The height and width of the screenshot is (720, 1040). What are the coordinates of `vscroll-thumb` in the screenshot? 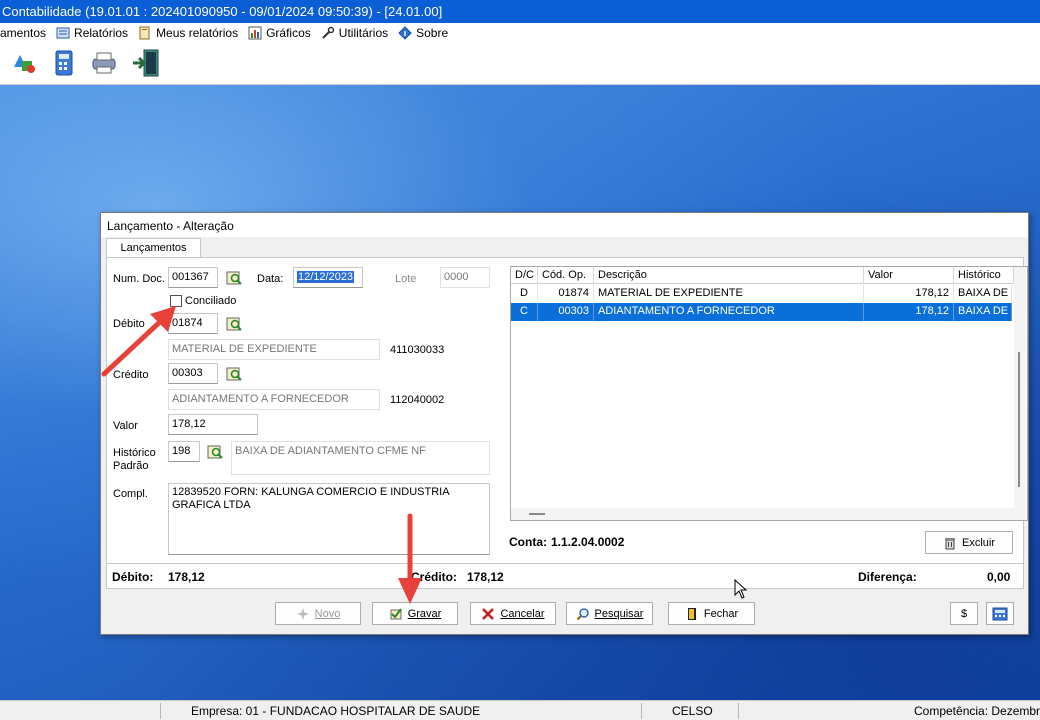 It's located at (1019, 419).